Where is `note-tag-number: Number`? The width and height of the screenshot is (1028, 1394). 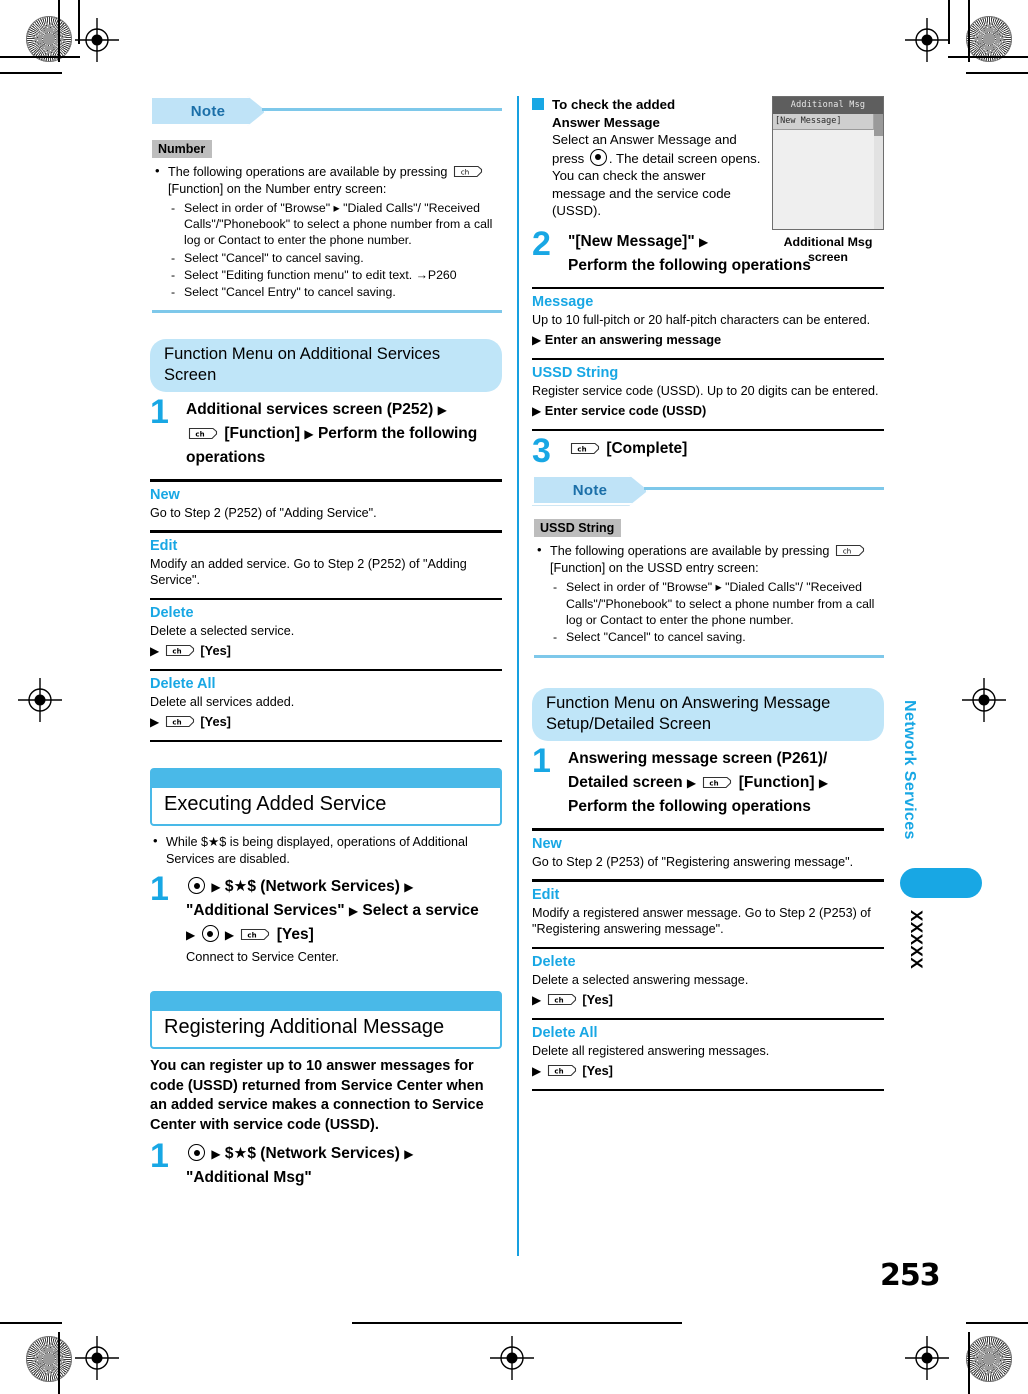 note-tag-number: Number is located at coordinates (182, 149).